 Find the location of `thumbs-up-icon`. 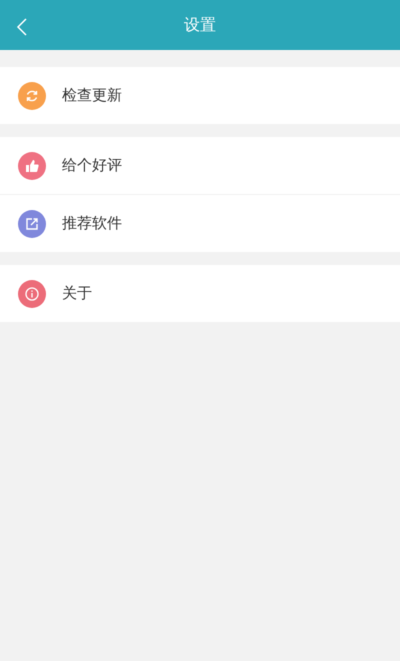

thumbs-up-icon is located at coordinates (32, 165).